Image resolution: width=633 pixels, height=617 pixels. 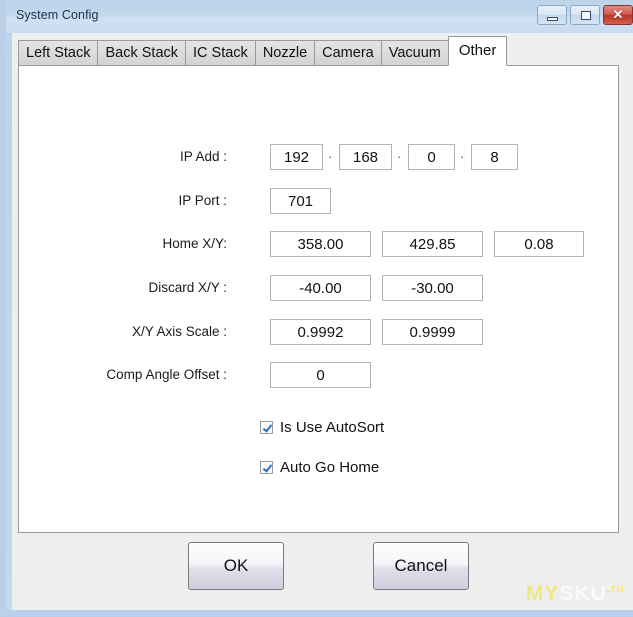 What do you see at coordinates (187, 287) in the screenshot?
I see `discard-xy-label: Discard X/Y :` at bounding box center [187, 287].